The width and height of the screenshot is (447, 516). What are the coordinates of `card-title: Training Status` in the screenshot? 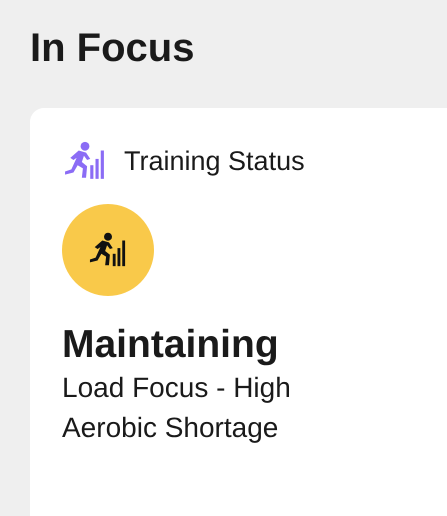 It's located at (214, 161).